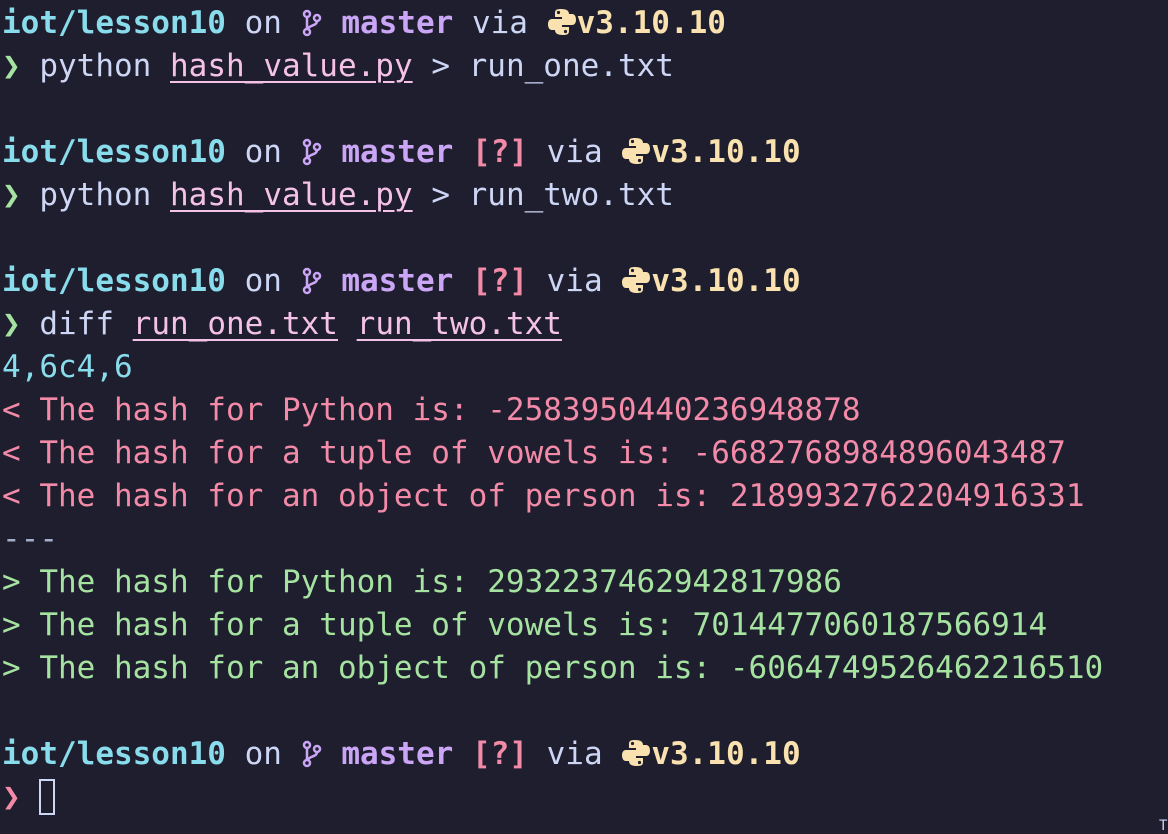  I want to click on command-redirect: > run_two.txt, so click(552, 195).